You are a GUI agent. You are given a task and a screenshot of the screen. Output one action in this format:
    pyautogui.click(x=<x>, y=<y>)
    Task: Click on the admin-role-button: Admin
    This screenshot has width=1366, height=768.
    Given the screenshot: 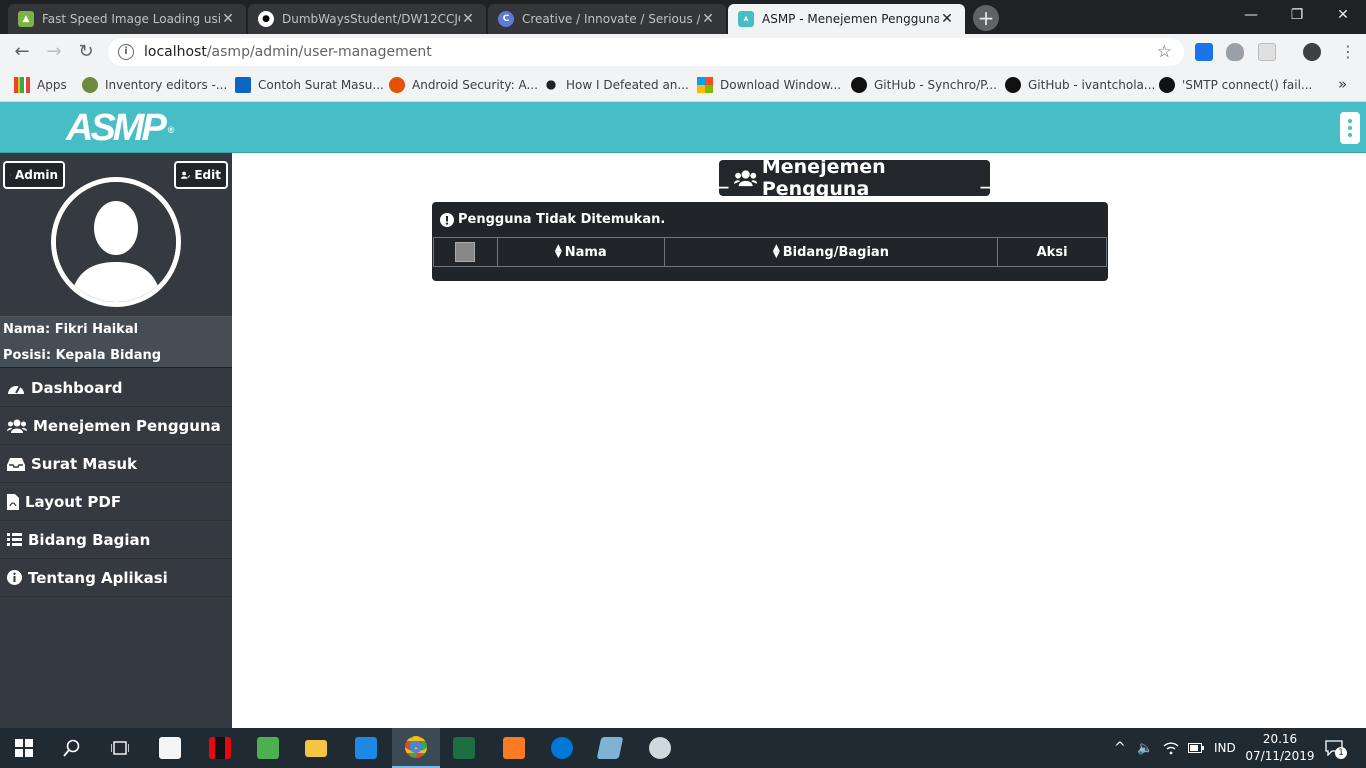 What is the action you would take?
    pyautogui.click(x=34, y=175)
    